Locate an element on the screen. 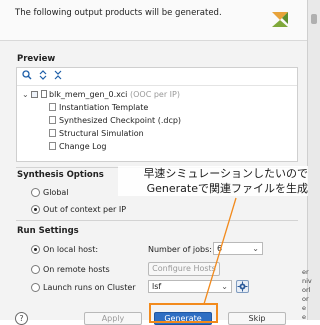 This screenshot has width=320, height=325. collapse-all-icon is located at coordinates (43, 76).